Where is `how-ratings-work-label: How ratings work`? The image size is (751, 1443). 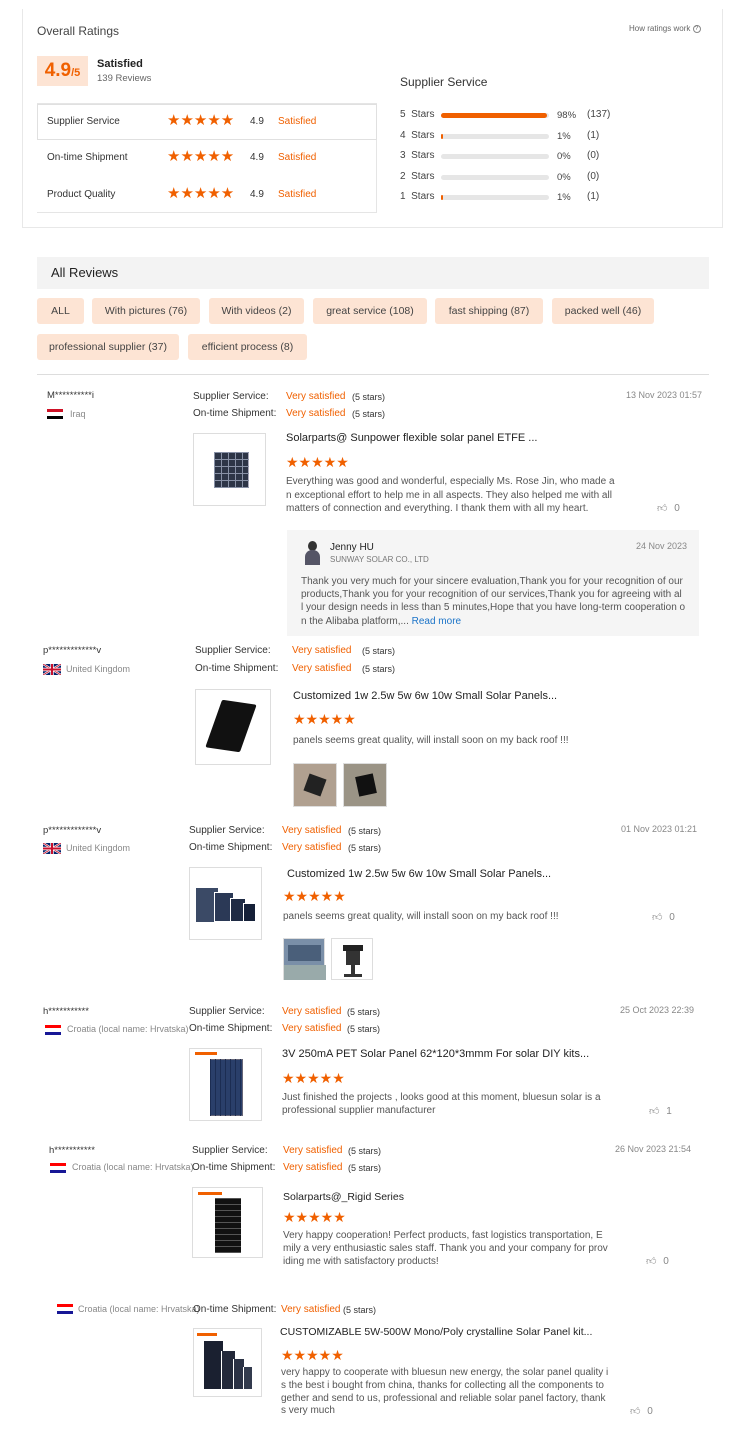
how-ratings-work-label: How ratings work is located at coordinates (660, 28).